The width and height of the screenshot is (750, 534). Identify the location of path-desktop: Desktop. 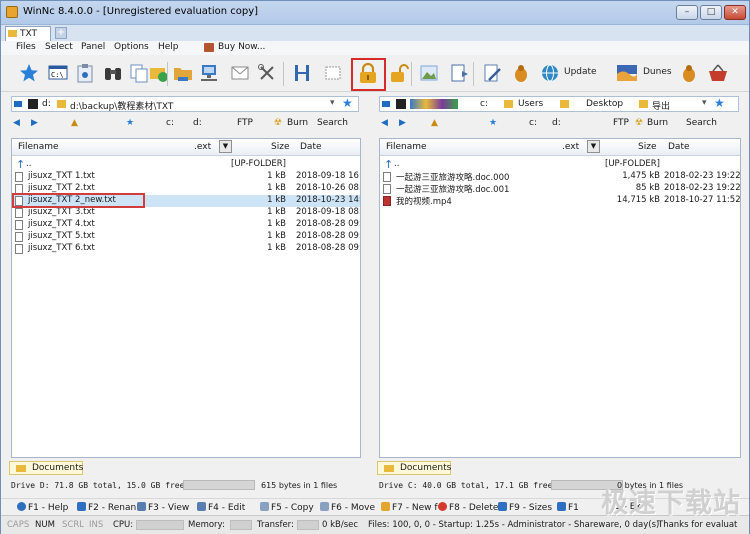
(604, 104).